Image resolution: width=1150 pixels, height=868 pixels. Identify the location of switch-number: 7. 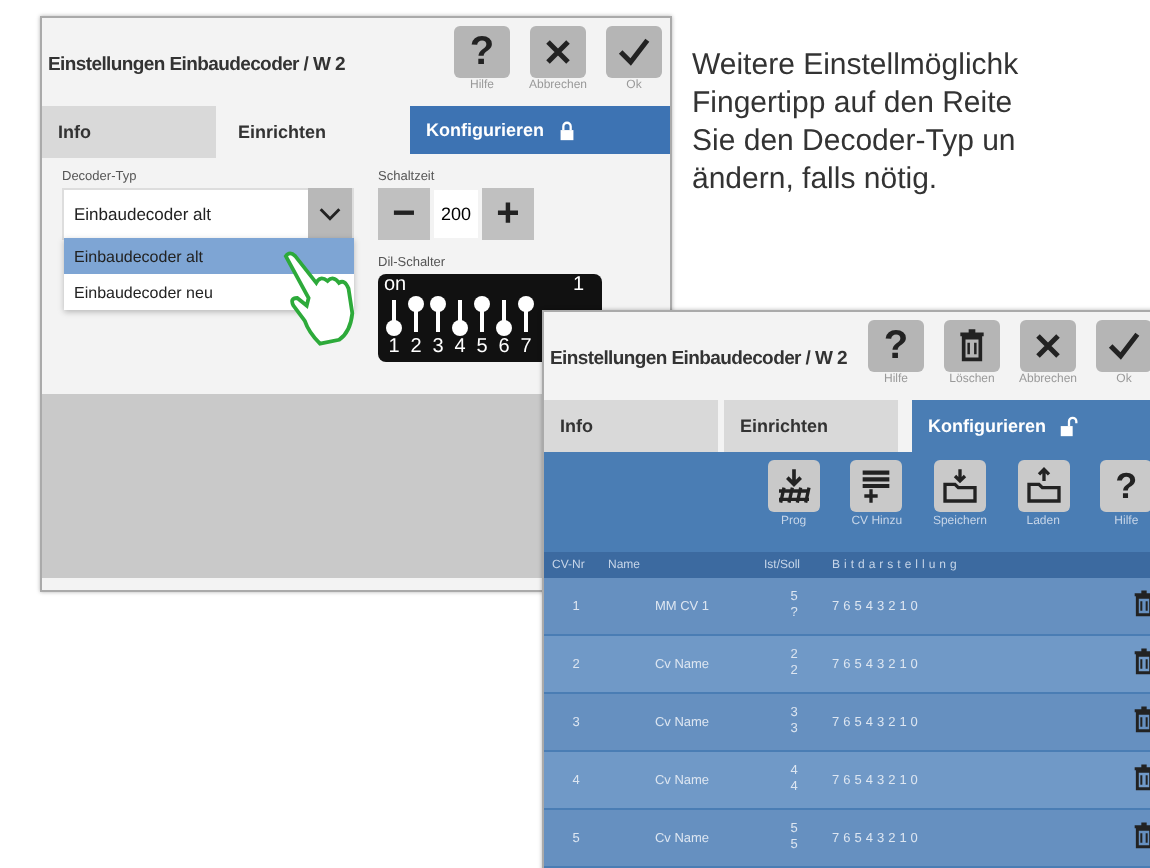
(526, 347).